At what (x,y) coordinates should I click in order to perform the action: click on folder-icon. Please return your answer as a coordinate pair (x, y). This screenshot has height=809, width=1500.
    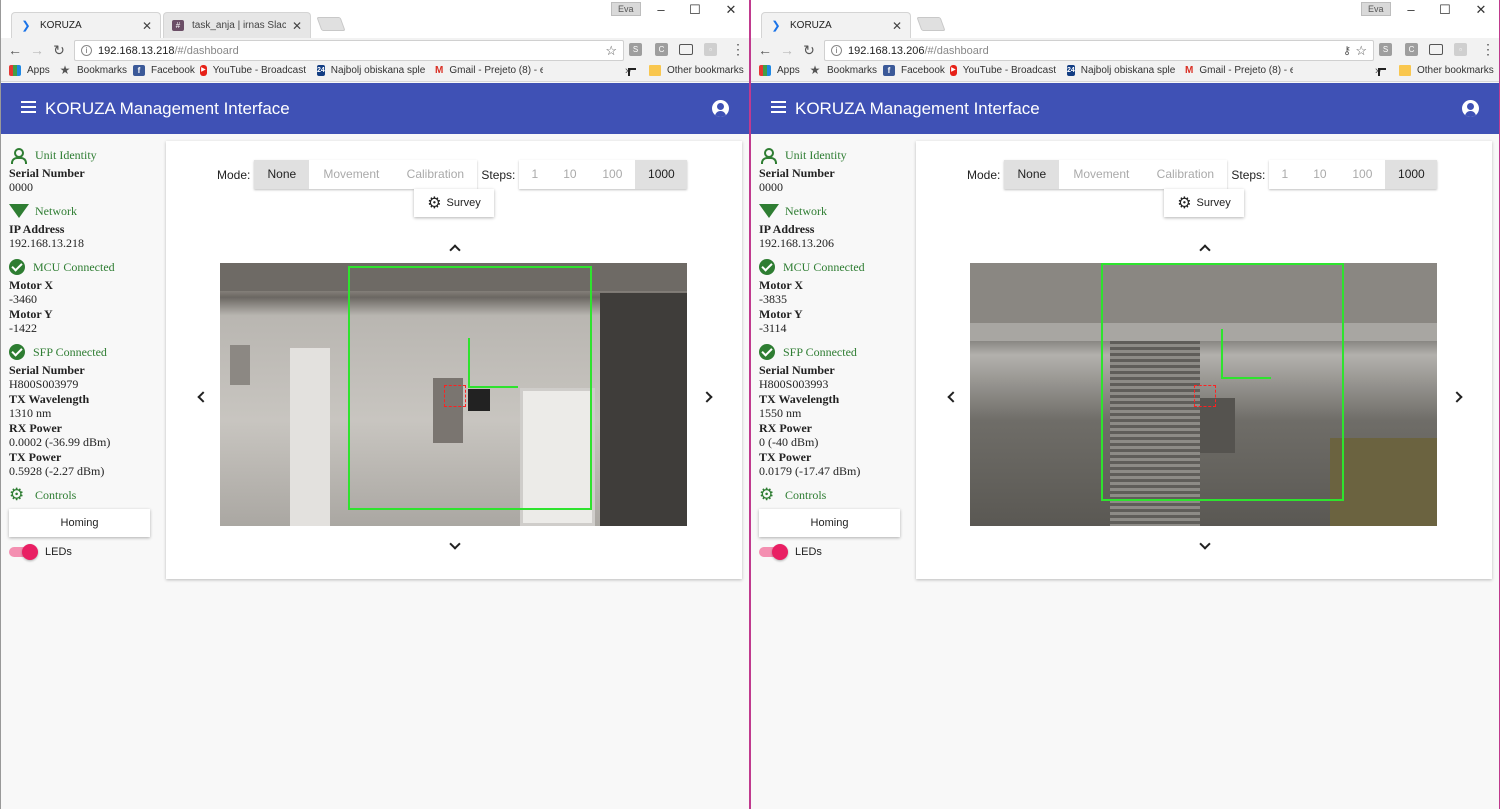
    Looking at the image, I should click on (655, 70).